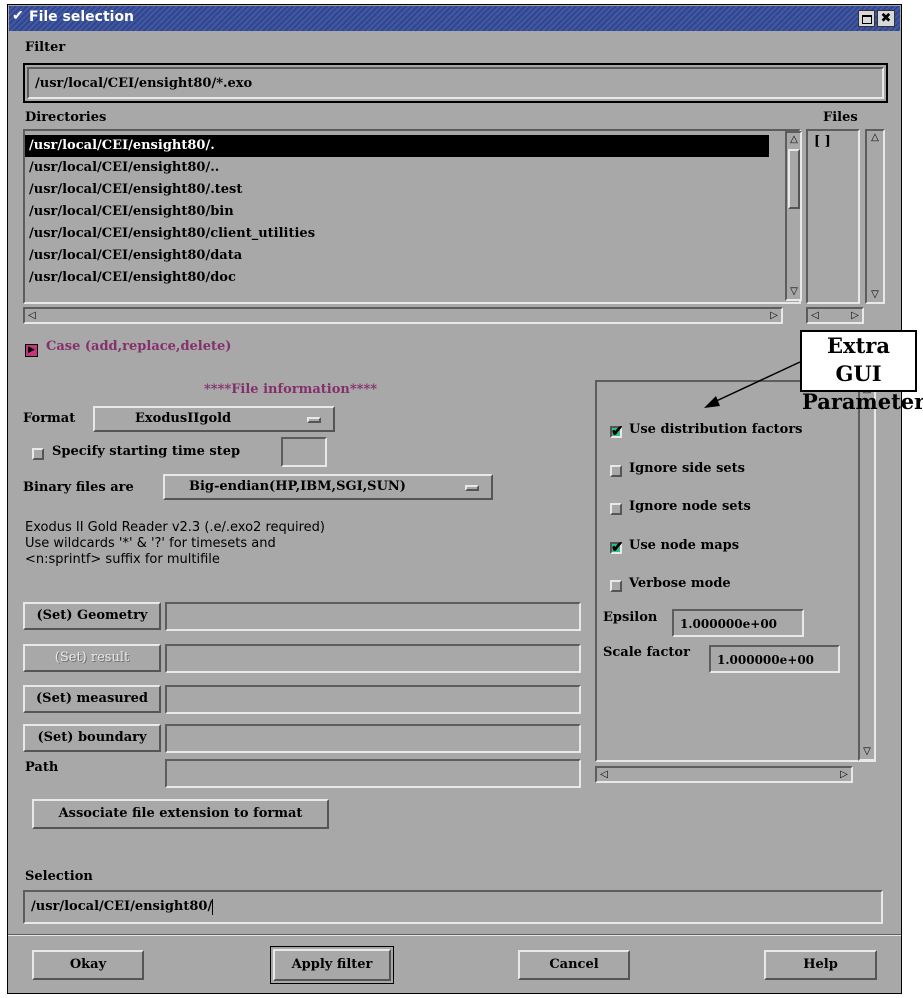 This screenshot has height=998, width=923. Describe the element at coordinates (858, 359) in the screenshot. I see `annotation-line: Extra GUI` at that location.